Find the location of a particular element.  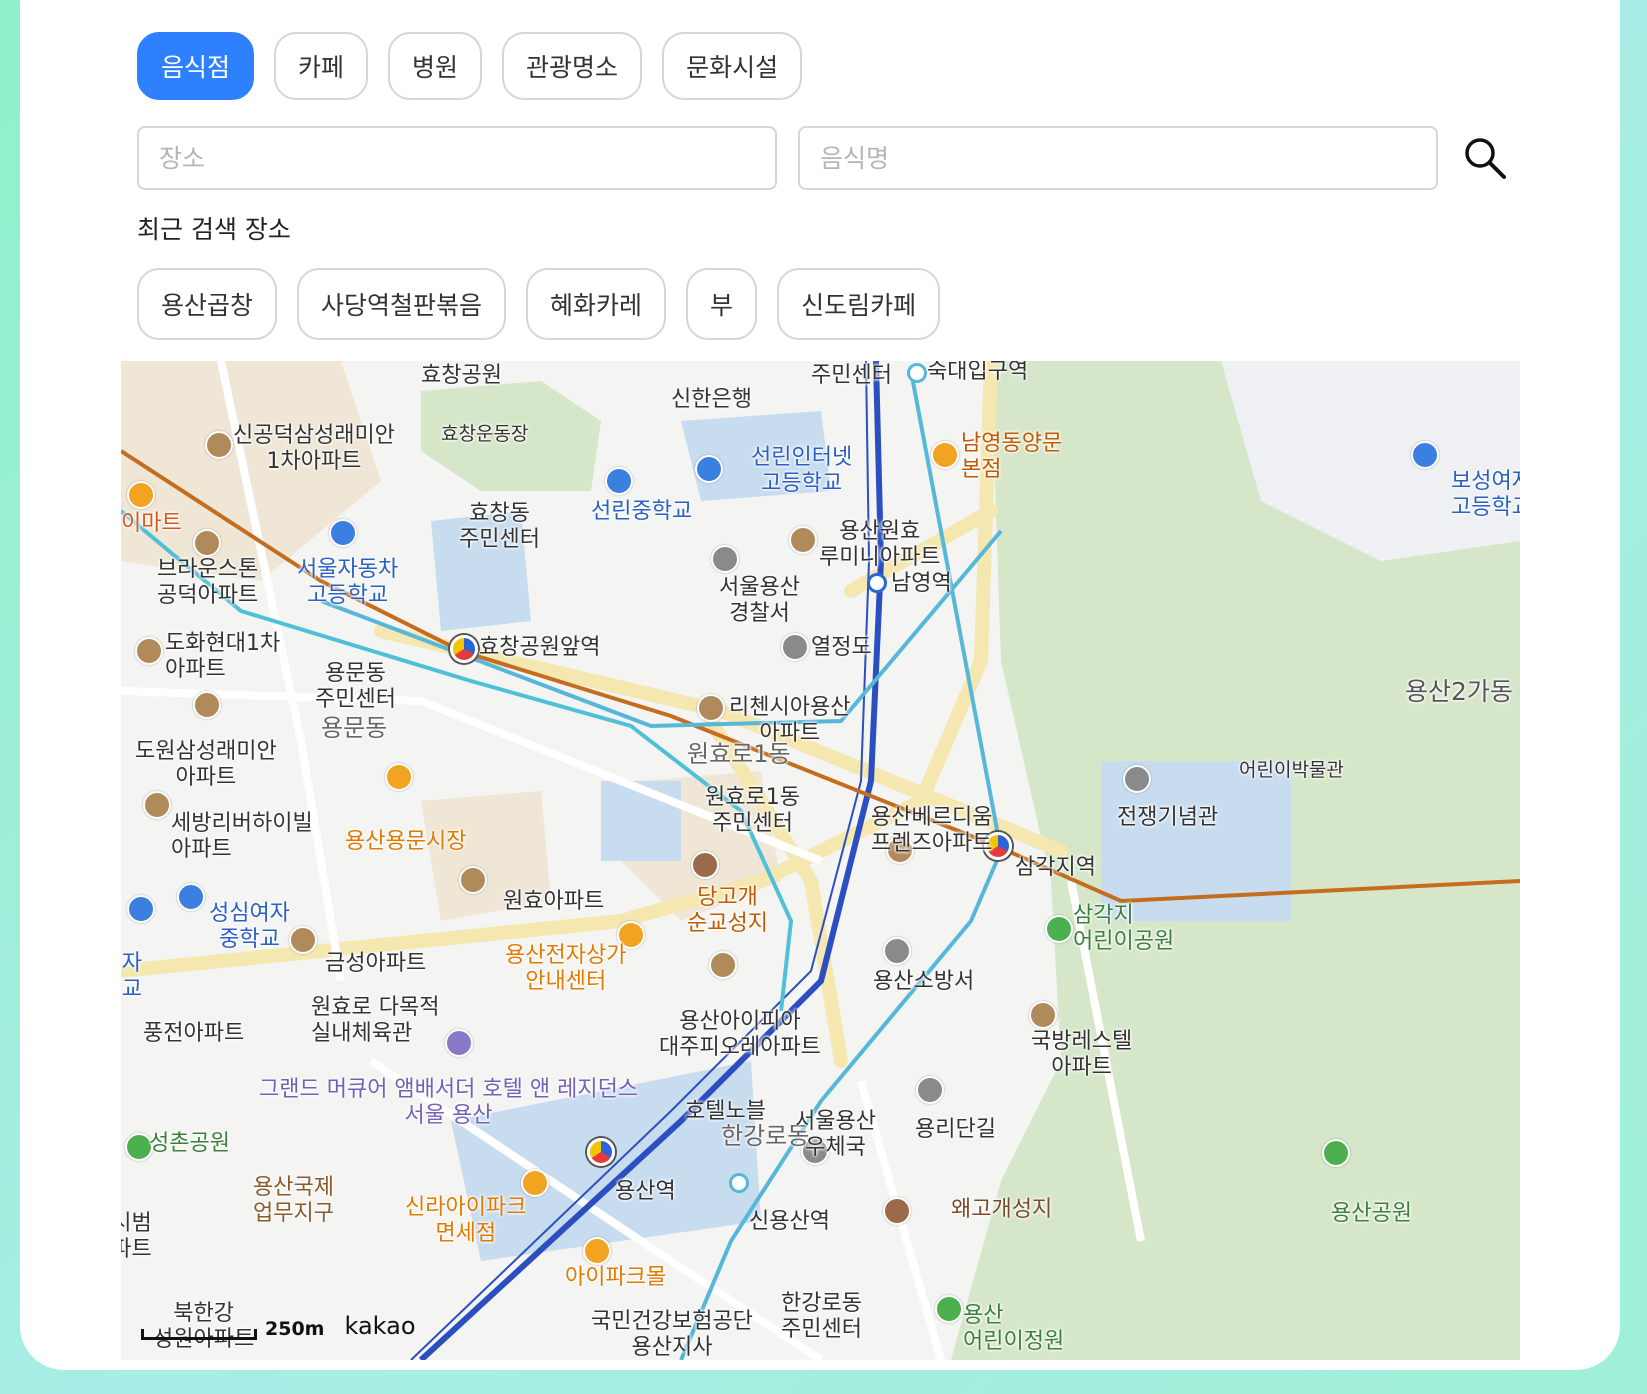

search-button is located at coordinates (1485, 158).